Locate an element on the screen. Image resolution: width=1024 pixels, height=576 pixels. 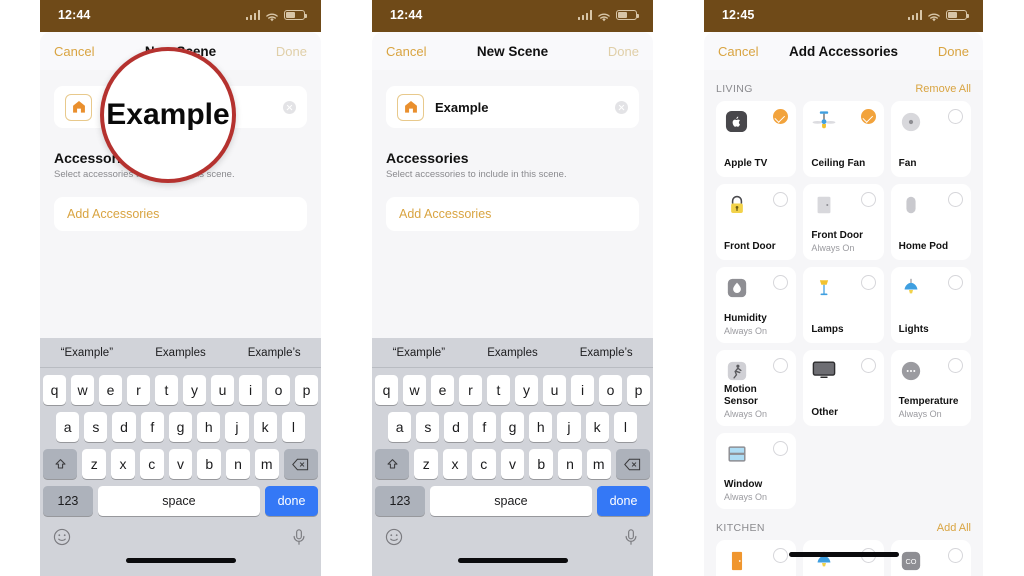
accessory-tile: Temperature Always On is located at coordinates (930, 388).